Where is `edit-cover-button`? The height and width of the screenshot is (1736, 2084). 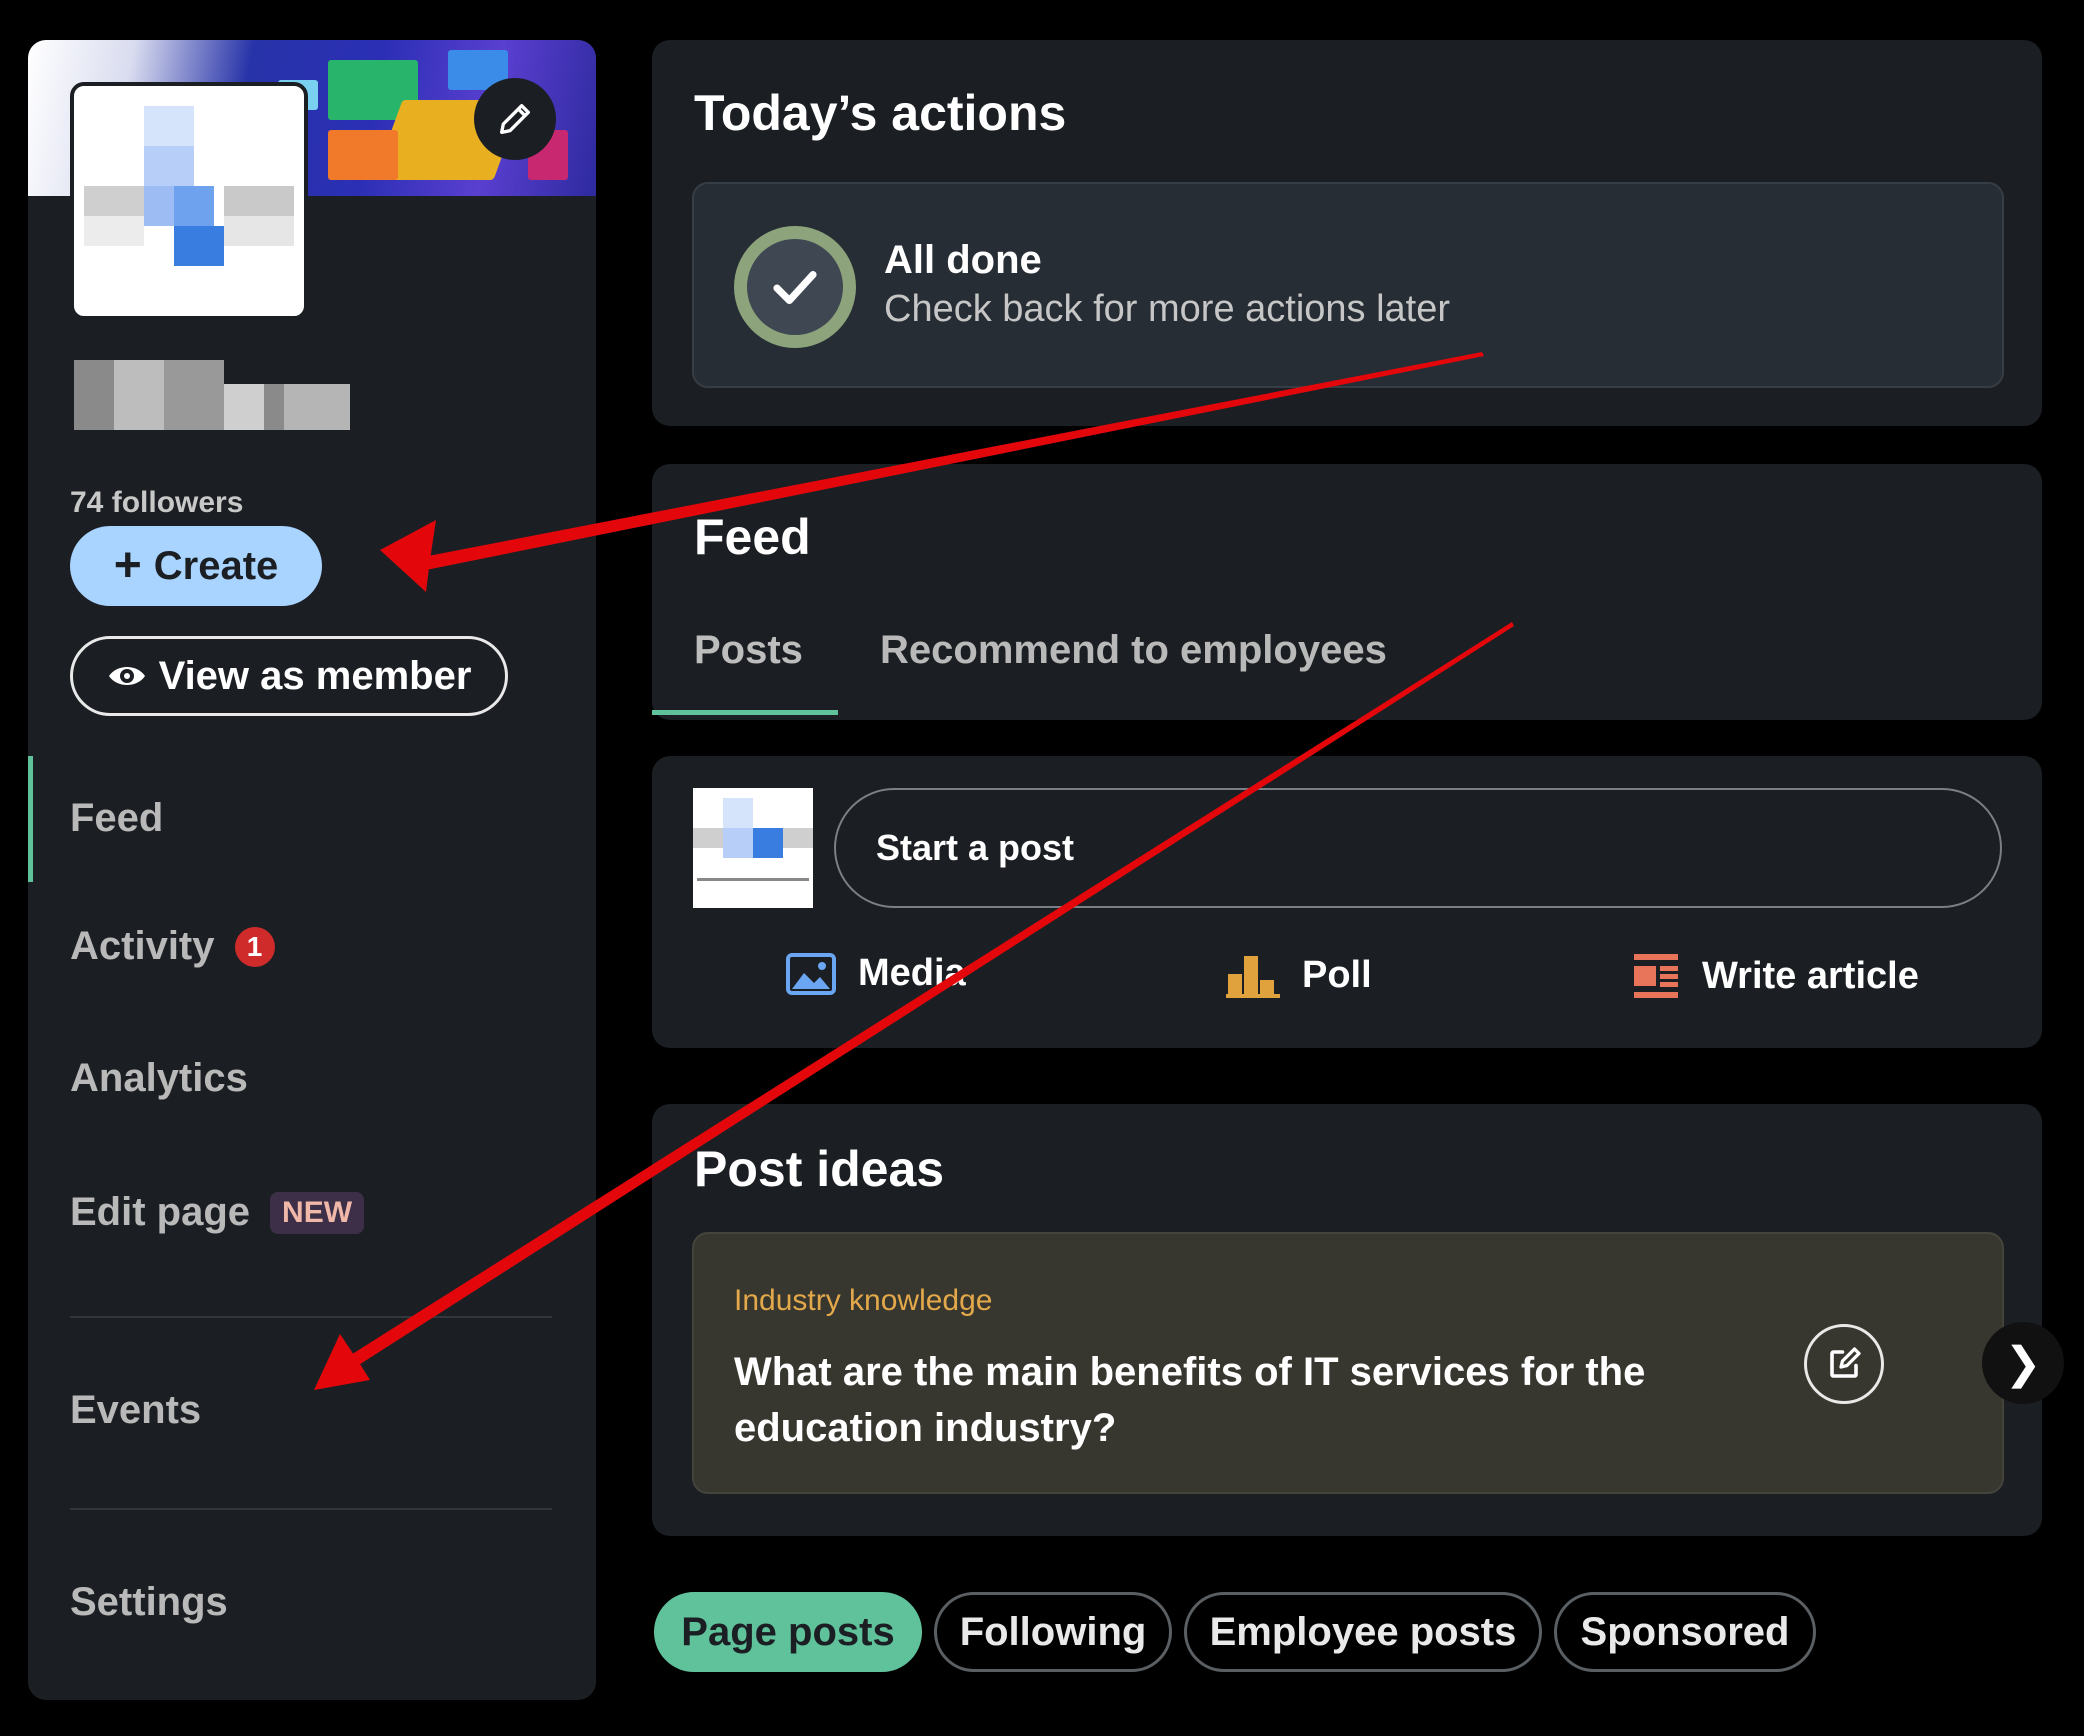
edit-cover-button is located at coordinates (515, 119).